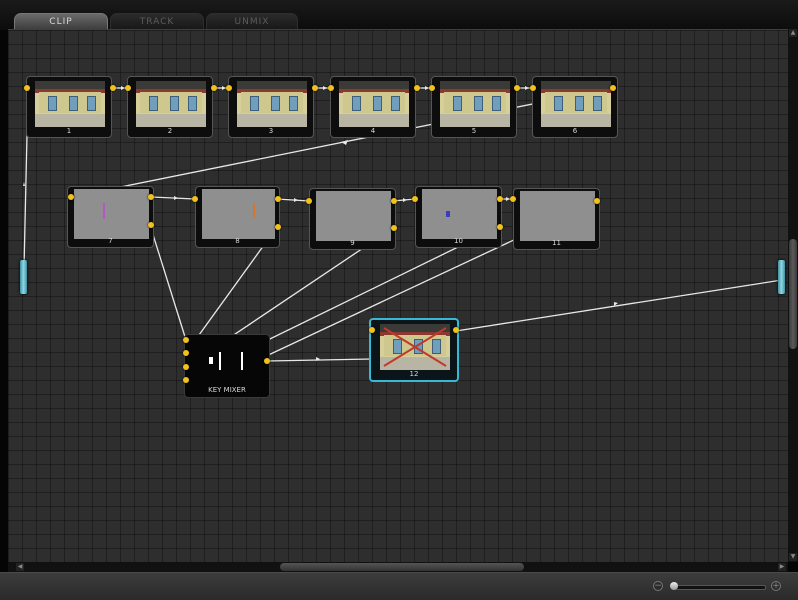 Image resolution: width=798 pixels, height=600 pixels. Describe the element at coordinates (776, 586) in the screenshot. I see `zoom-in-icon: +` at that location.